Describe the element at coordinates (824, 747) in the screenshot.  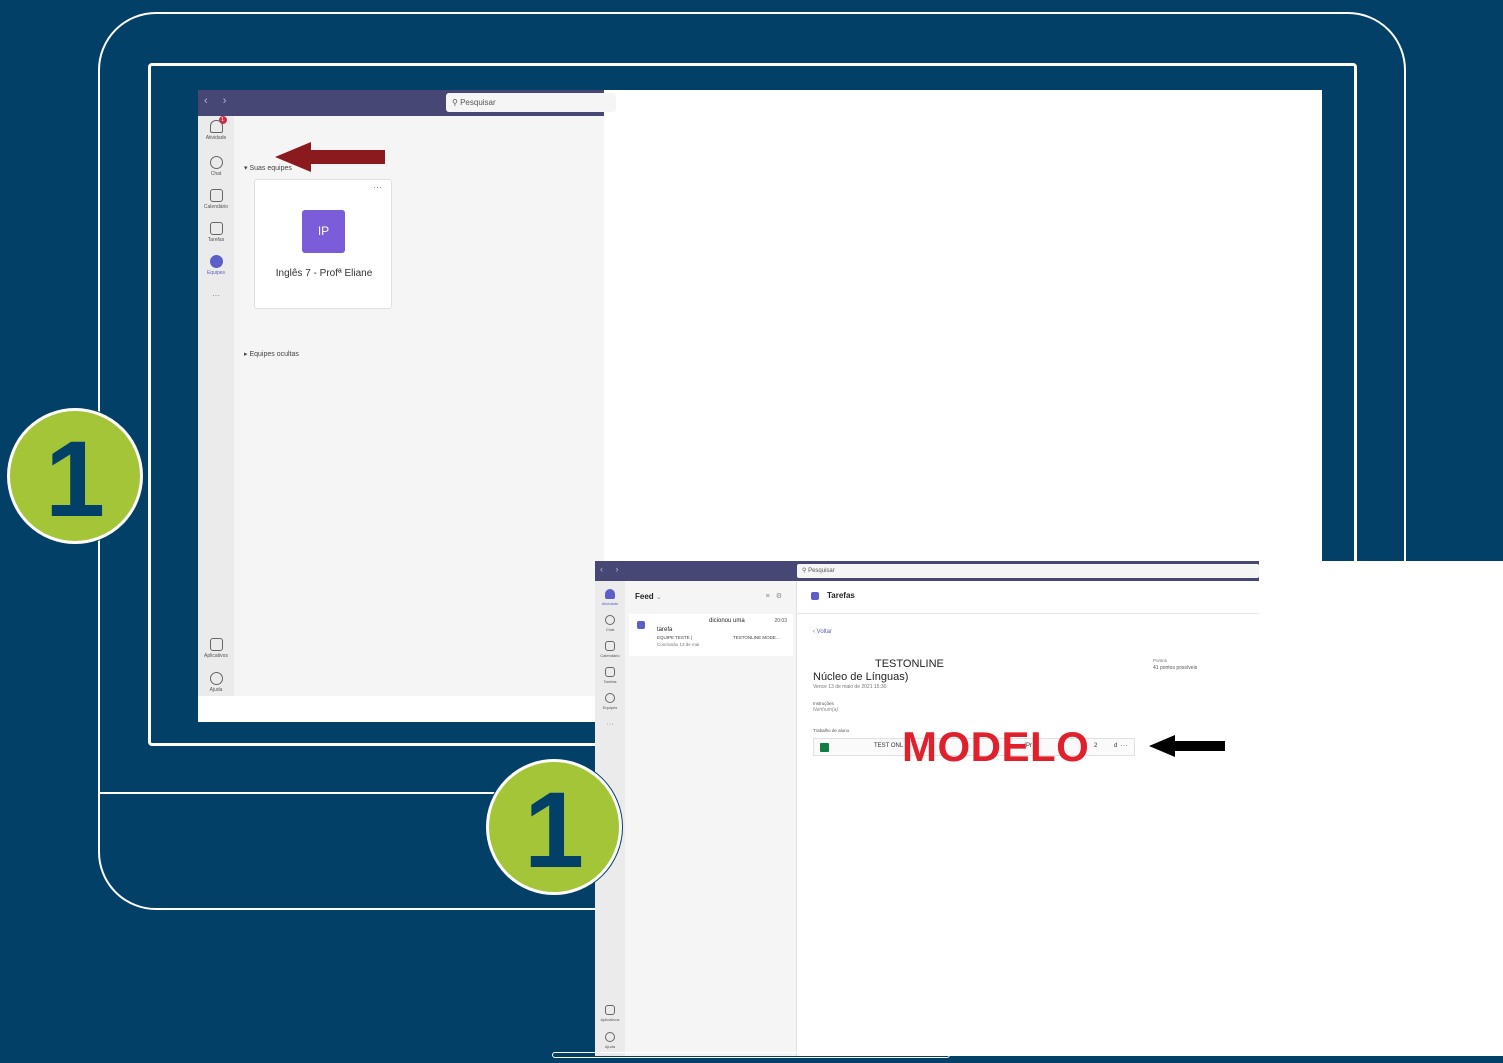
I see `forms-file-icon` at that location.